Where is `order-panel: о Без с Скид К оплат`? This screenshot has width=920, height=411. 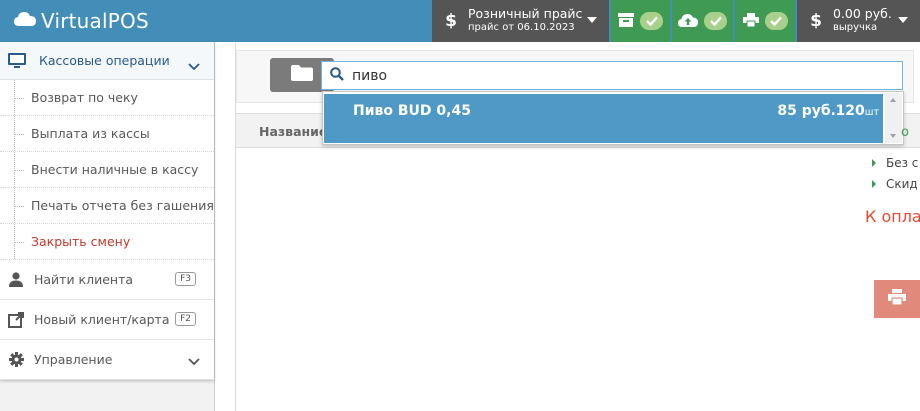 order-panel: о Без с Скид К оплат is located at coordinates (892, 220).